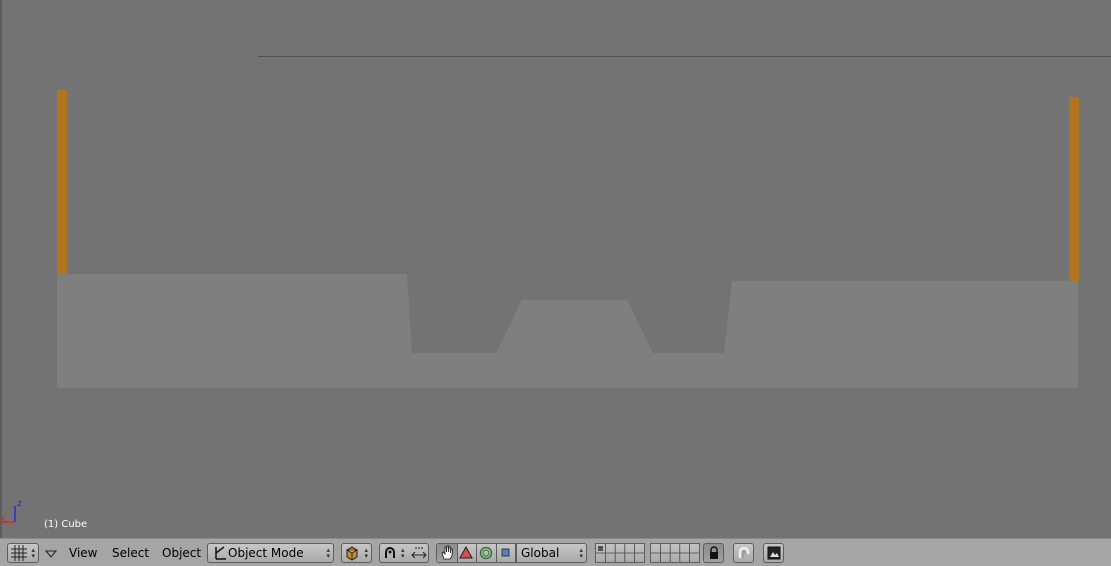  I want to click on snap-button, so click(743, 553).